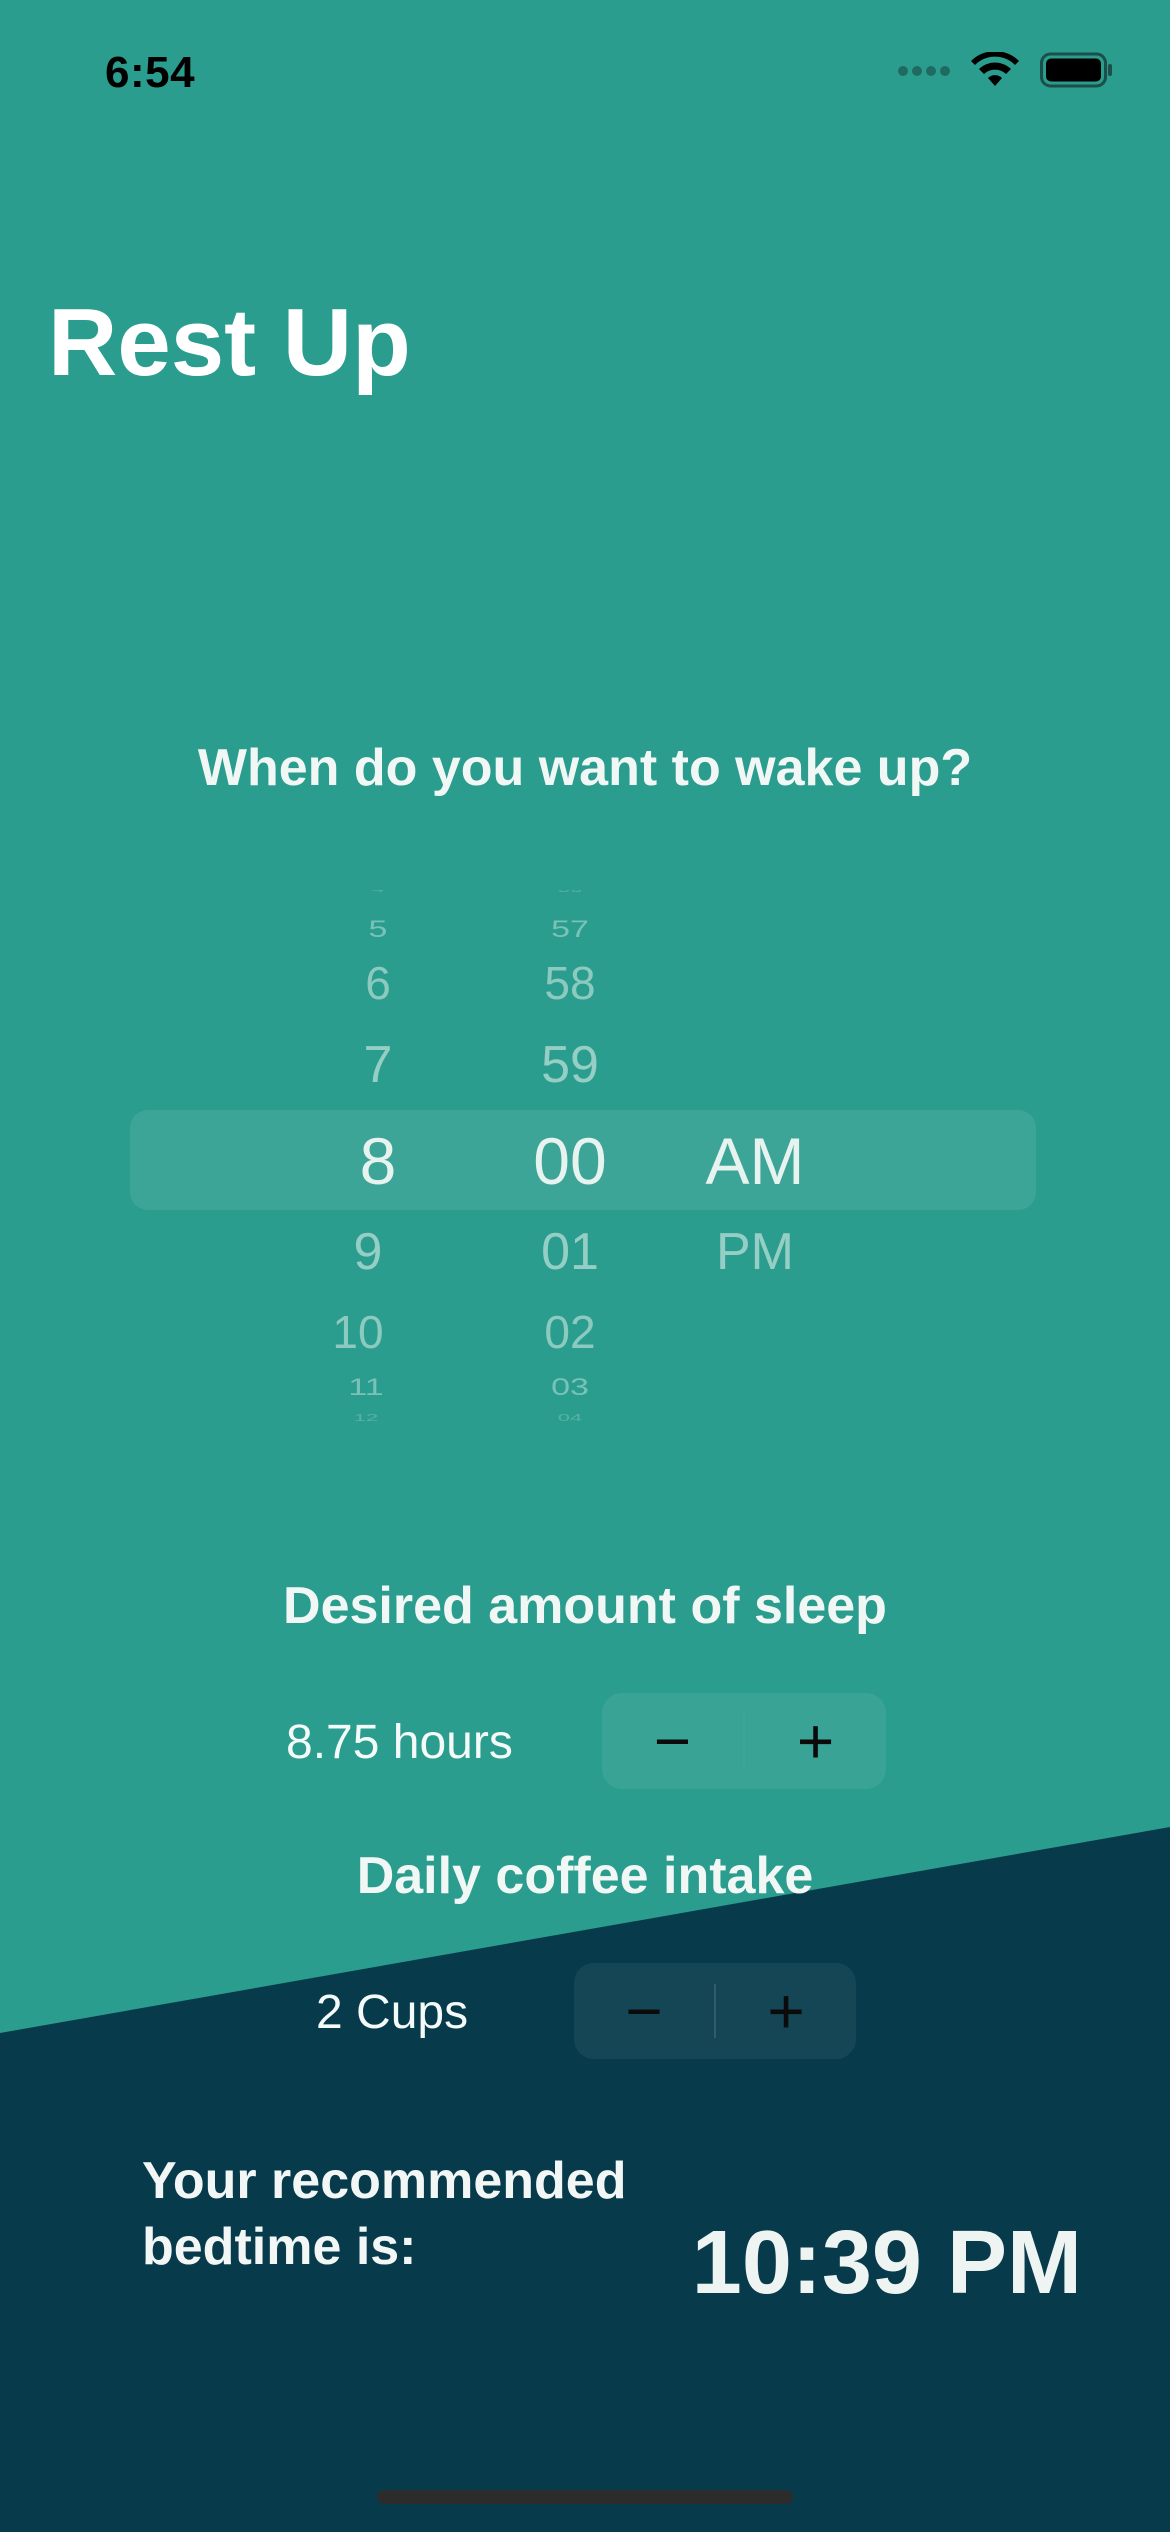 The height and width of the screenshot is (2532, 1170). I want to click on picker-hour-option: 4, so click(378, 892).